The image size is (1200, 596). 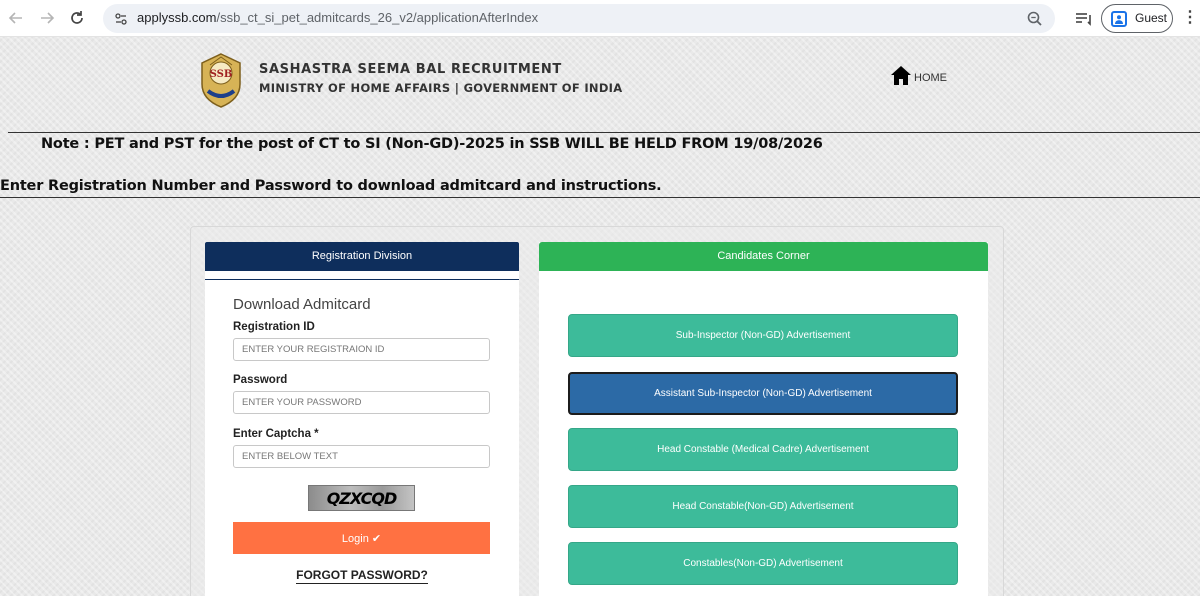 What do you see at coordinates (302, 304) in the screenshot?
I see `form-title: Download Admitcard` at bounding box center [302, 304].